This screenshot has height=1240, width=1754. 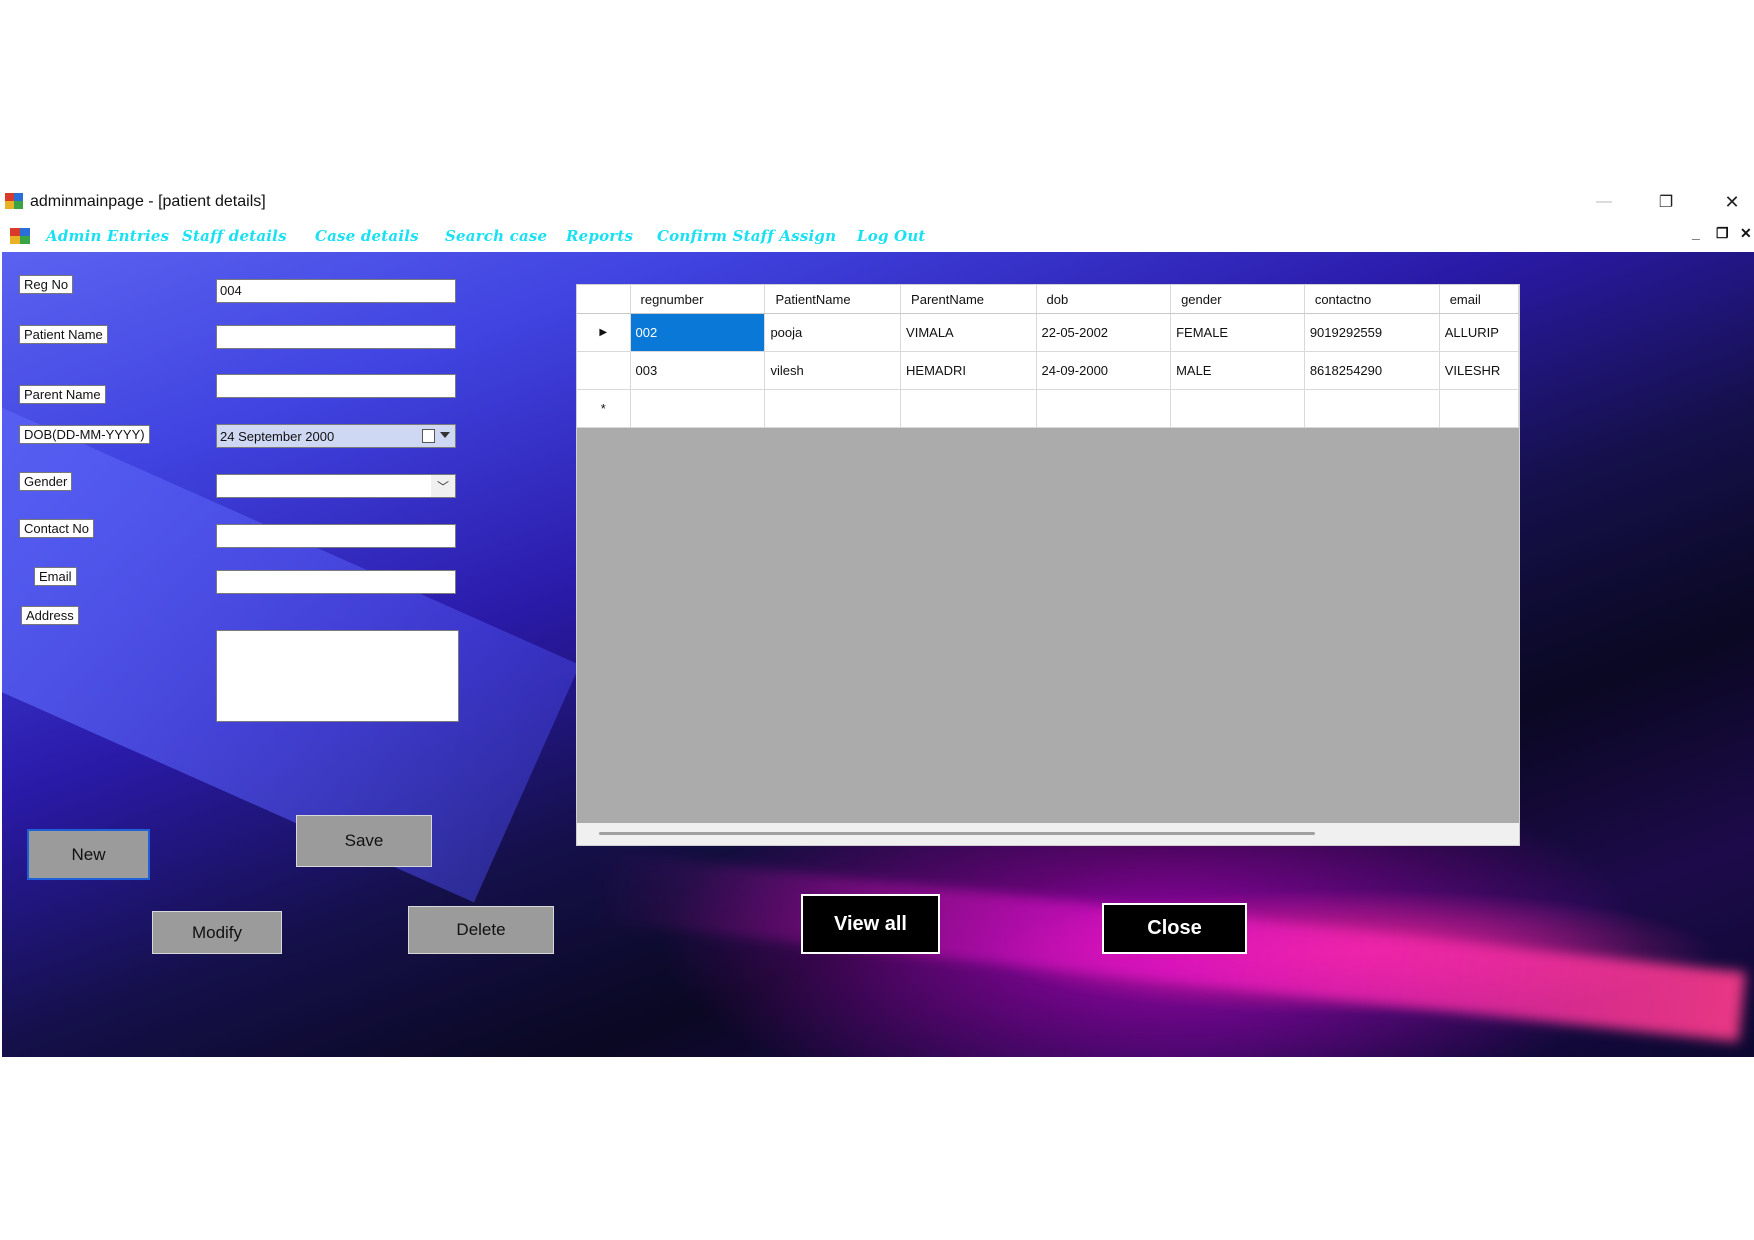 I want to click on modify-button: Modify, so click(x=217, y=932).